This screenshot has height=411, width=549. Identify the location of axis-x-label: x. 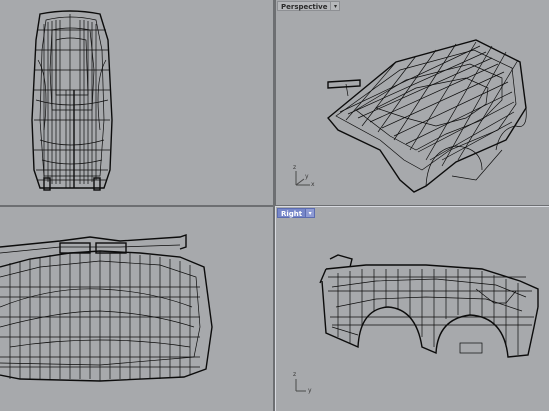
(313, 184).